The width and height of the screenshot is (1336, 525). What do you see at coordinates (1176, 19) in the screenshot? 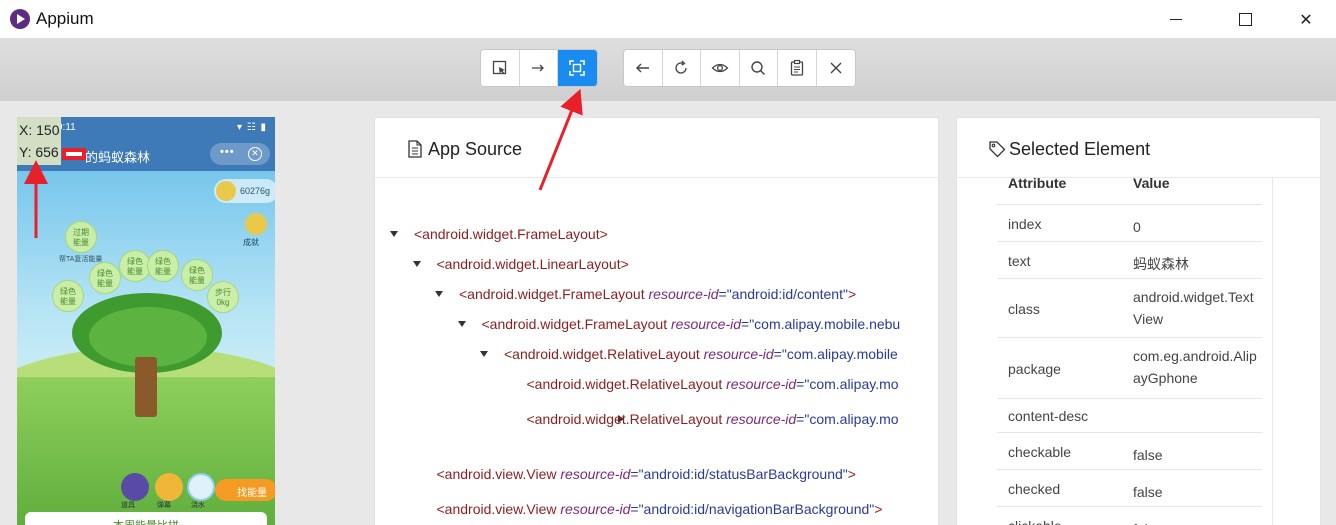
I see `minimize-button` at bounding box center [1176, 19].